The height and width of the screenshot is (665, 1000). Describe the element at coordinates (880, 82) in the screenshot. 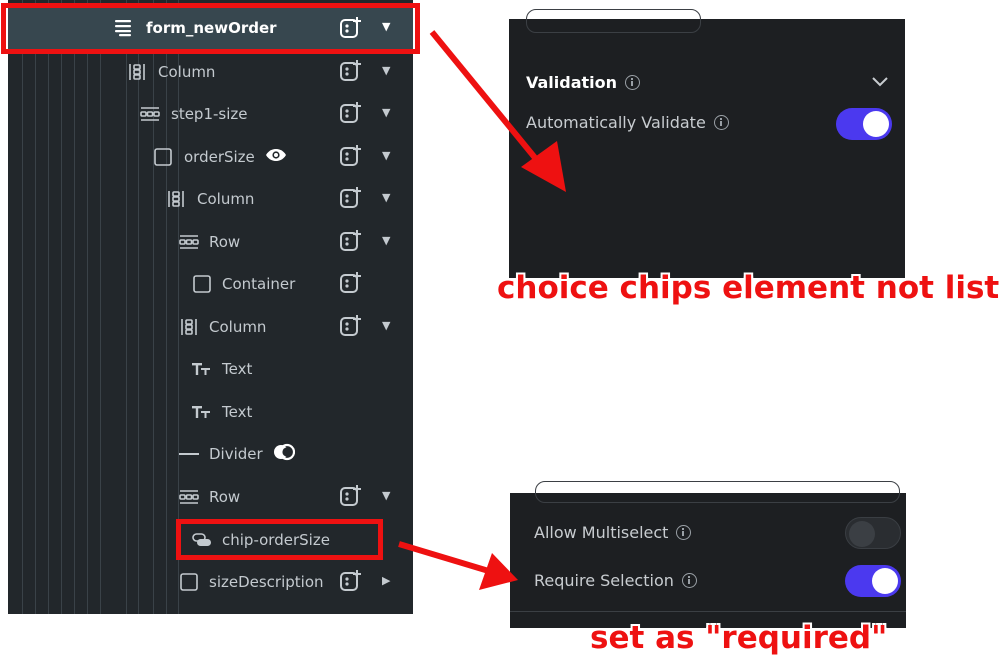

I see `chevron-down-icon` at that location.